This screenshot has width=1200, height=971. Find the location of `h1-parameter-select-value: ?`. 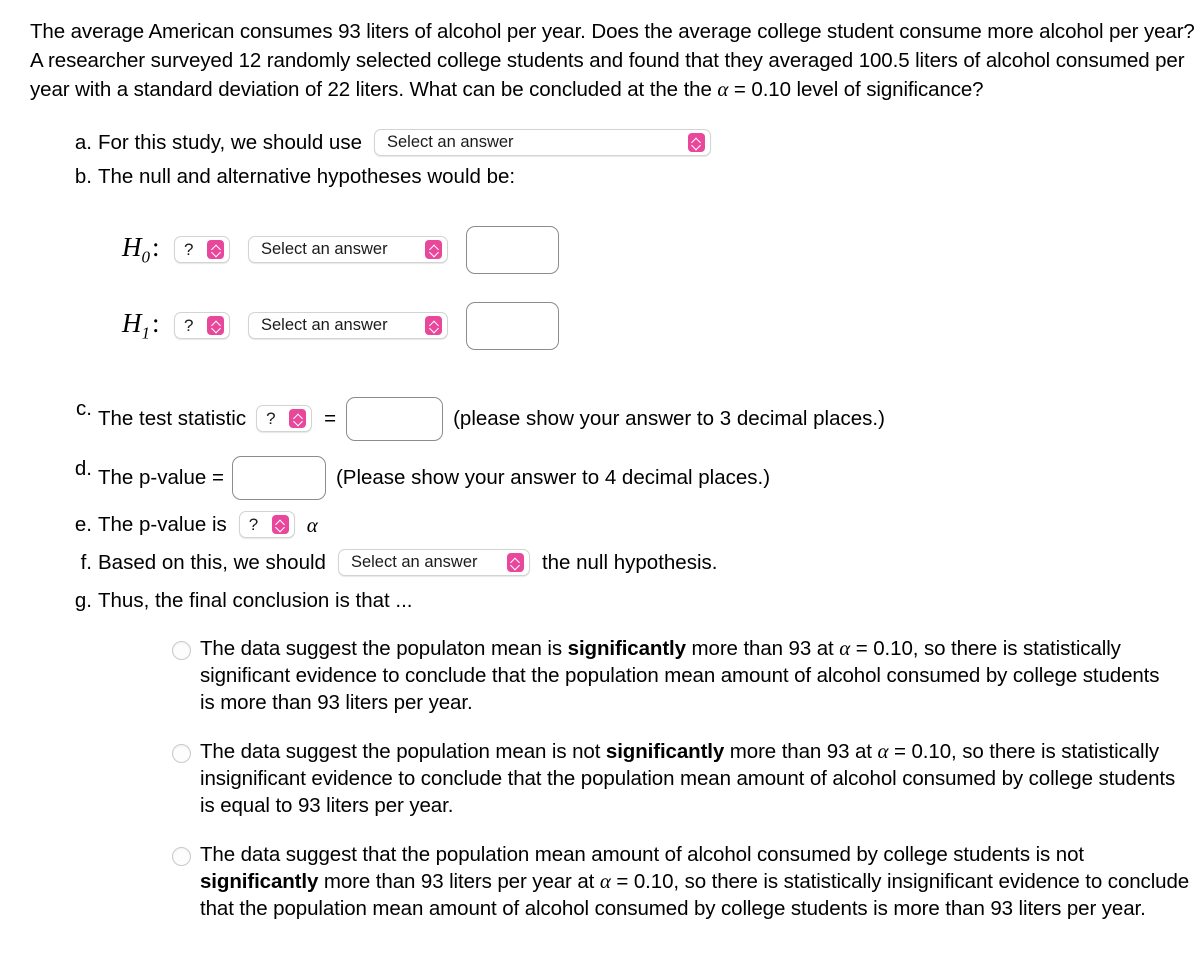

h1-parameter-select-value: ? is located at coordinates (189, 325).